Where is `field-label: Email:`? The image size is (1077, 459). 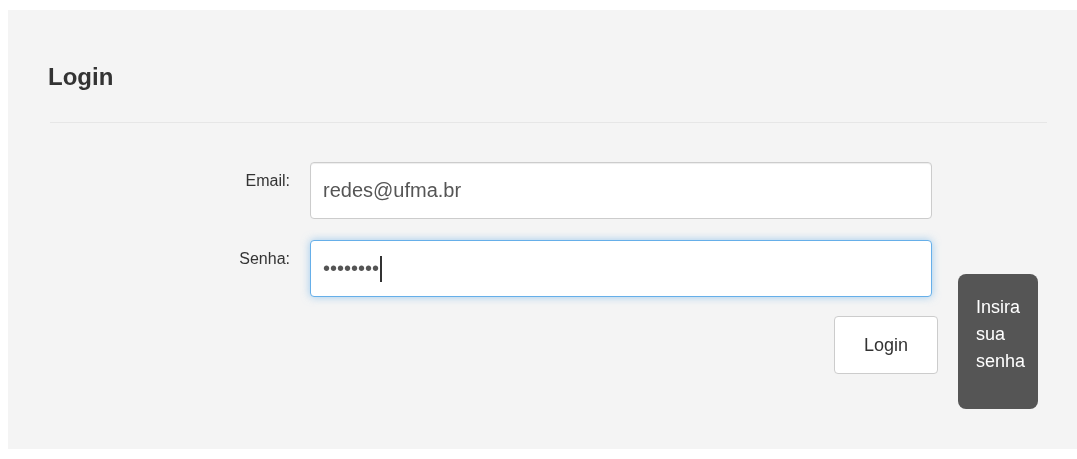 field-label: Email: is located at coordinates (267, 180).